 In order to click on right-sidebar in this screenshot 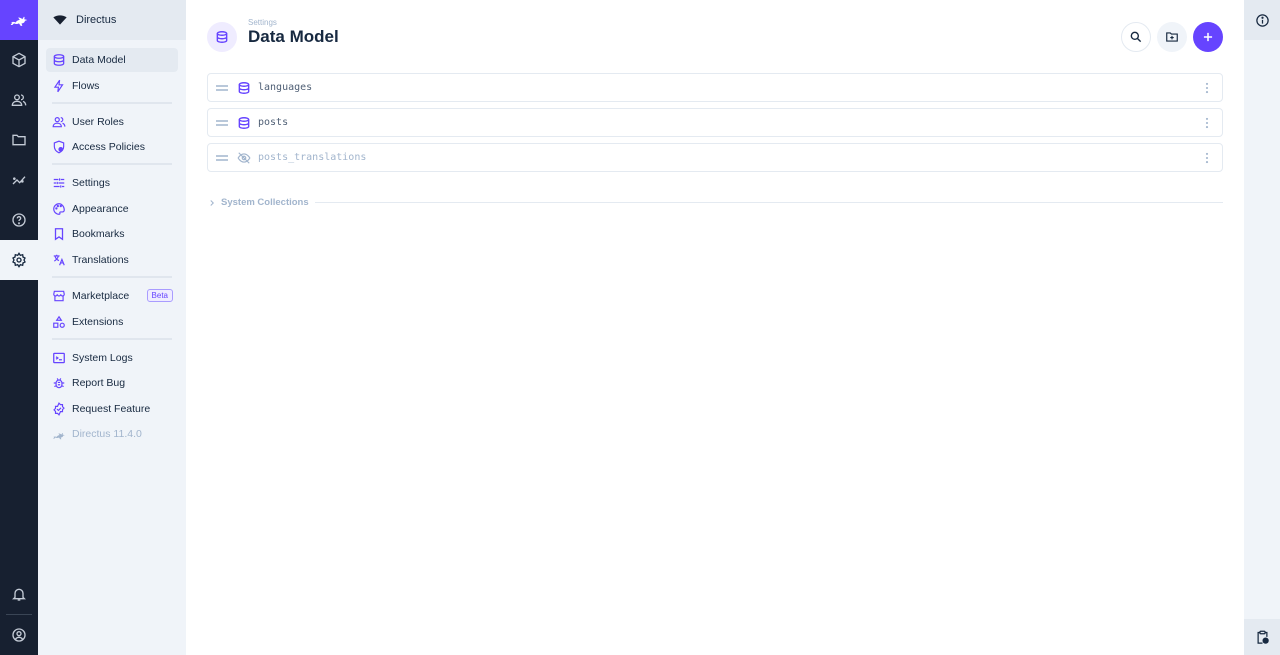, I will do `click(1262, 327)`.